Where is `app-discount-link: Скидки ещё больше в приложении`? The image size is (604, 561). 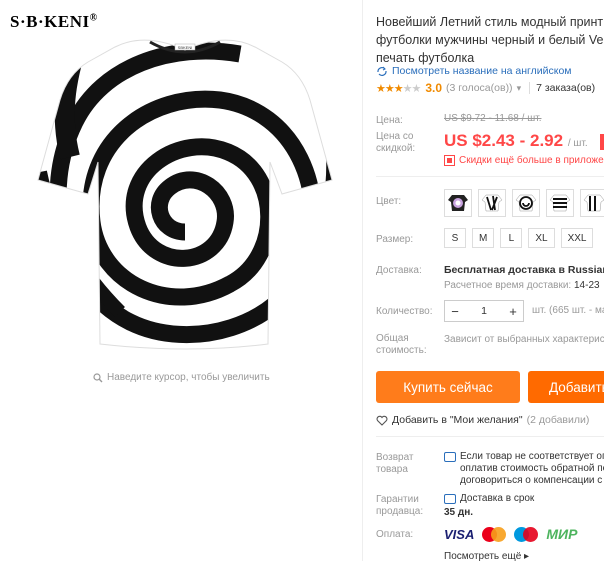
app-discount-link: Скидки ещё больше в приложении is located at coordinates (524, 160).